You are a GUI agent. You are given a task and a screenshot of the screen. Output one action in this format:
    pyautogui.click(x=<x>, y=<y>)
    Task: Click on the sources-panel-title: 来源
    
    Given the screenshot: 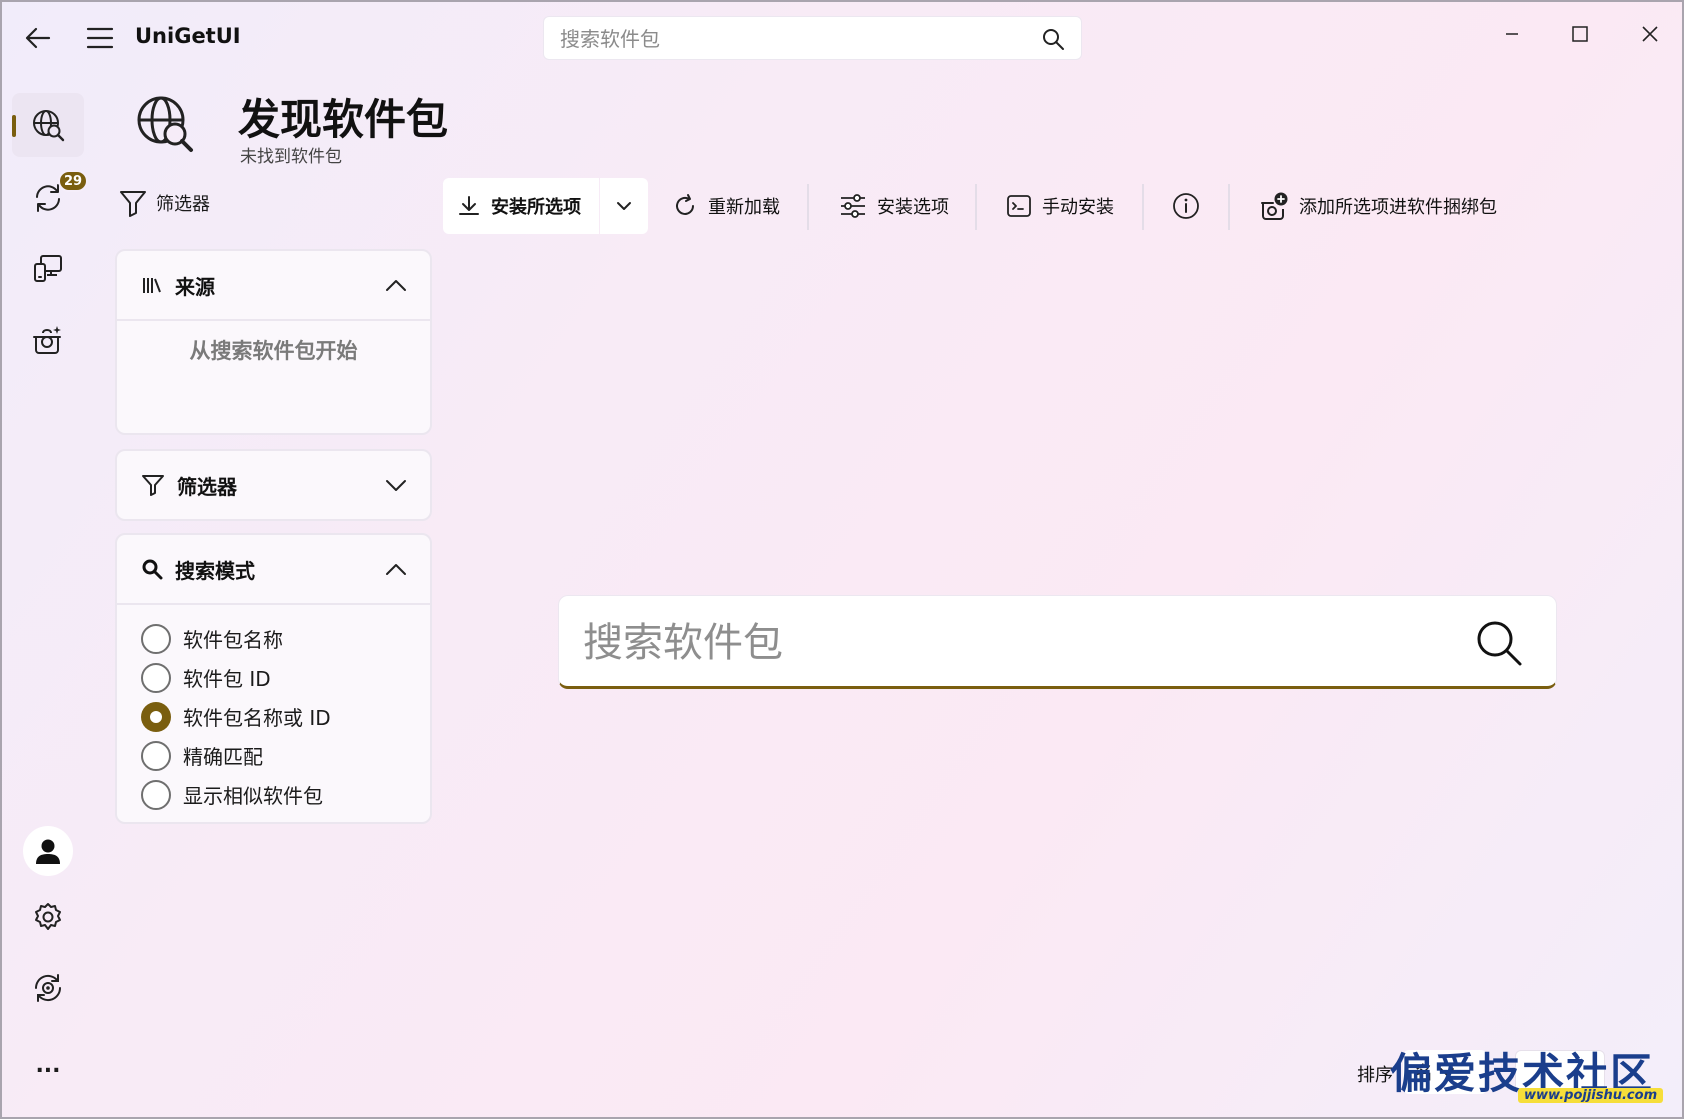 What is the action you would take?
    pyautogui.click(x=195, y=286)
    